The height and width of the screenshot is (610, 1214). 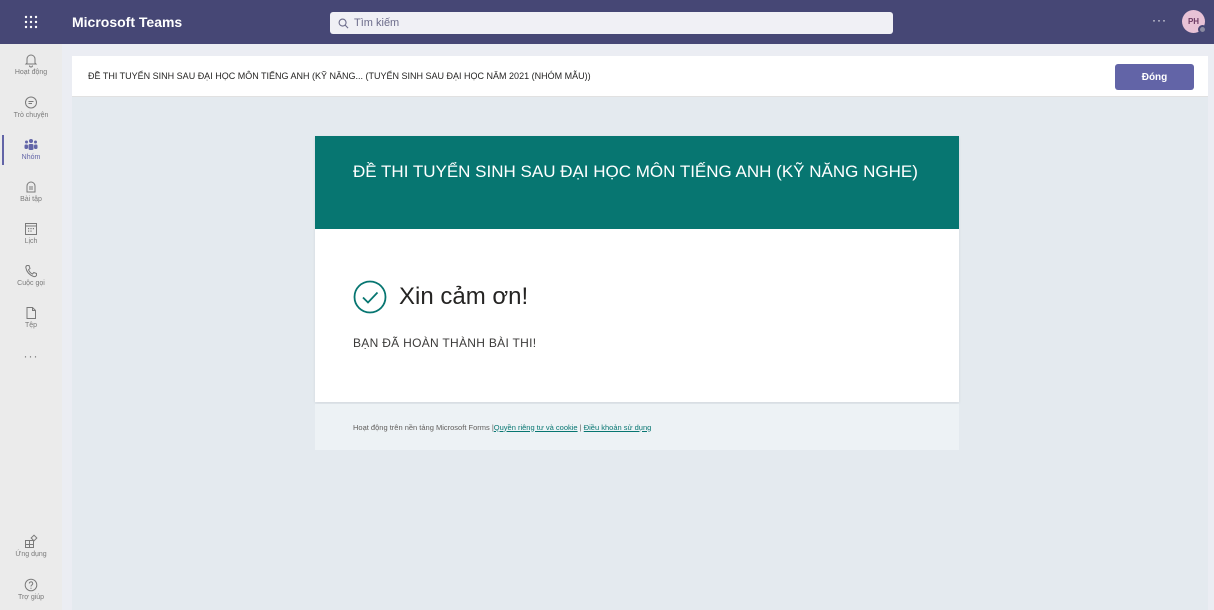 What do you see at coordinates (31, 313) in the screenshot?
I see `file-icon` at bounding box center [31, 313].